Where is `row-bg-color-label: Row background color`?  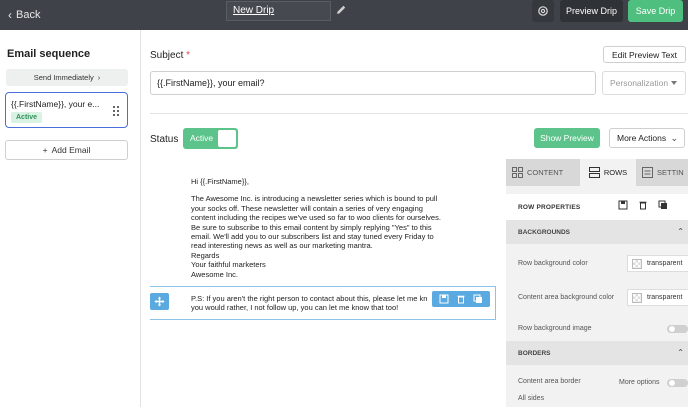 row-bg-color-label: Row background color is located at coordinates (553, 263).